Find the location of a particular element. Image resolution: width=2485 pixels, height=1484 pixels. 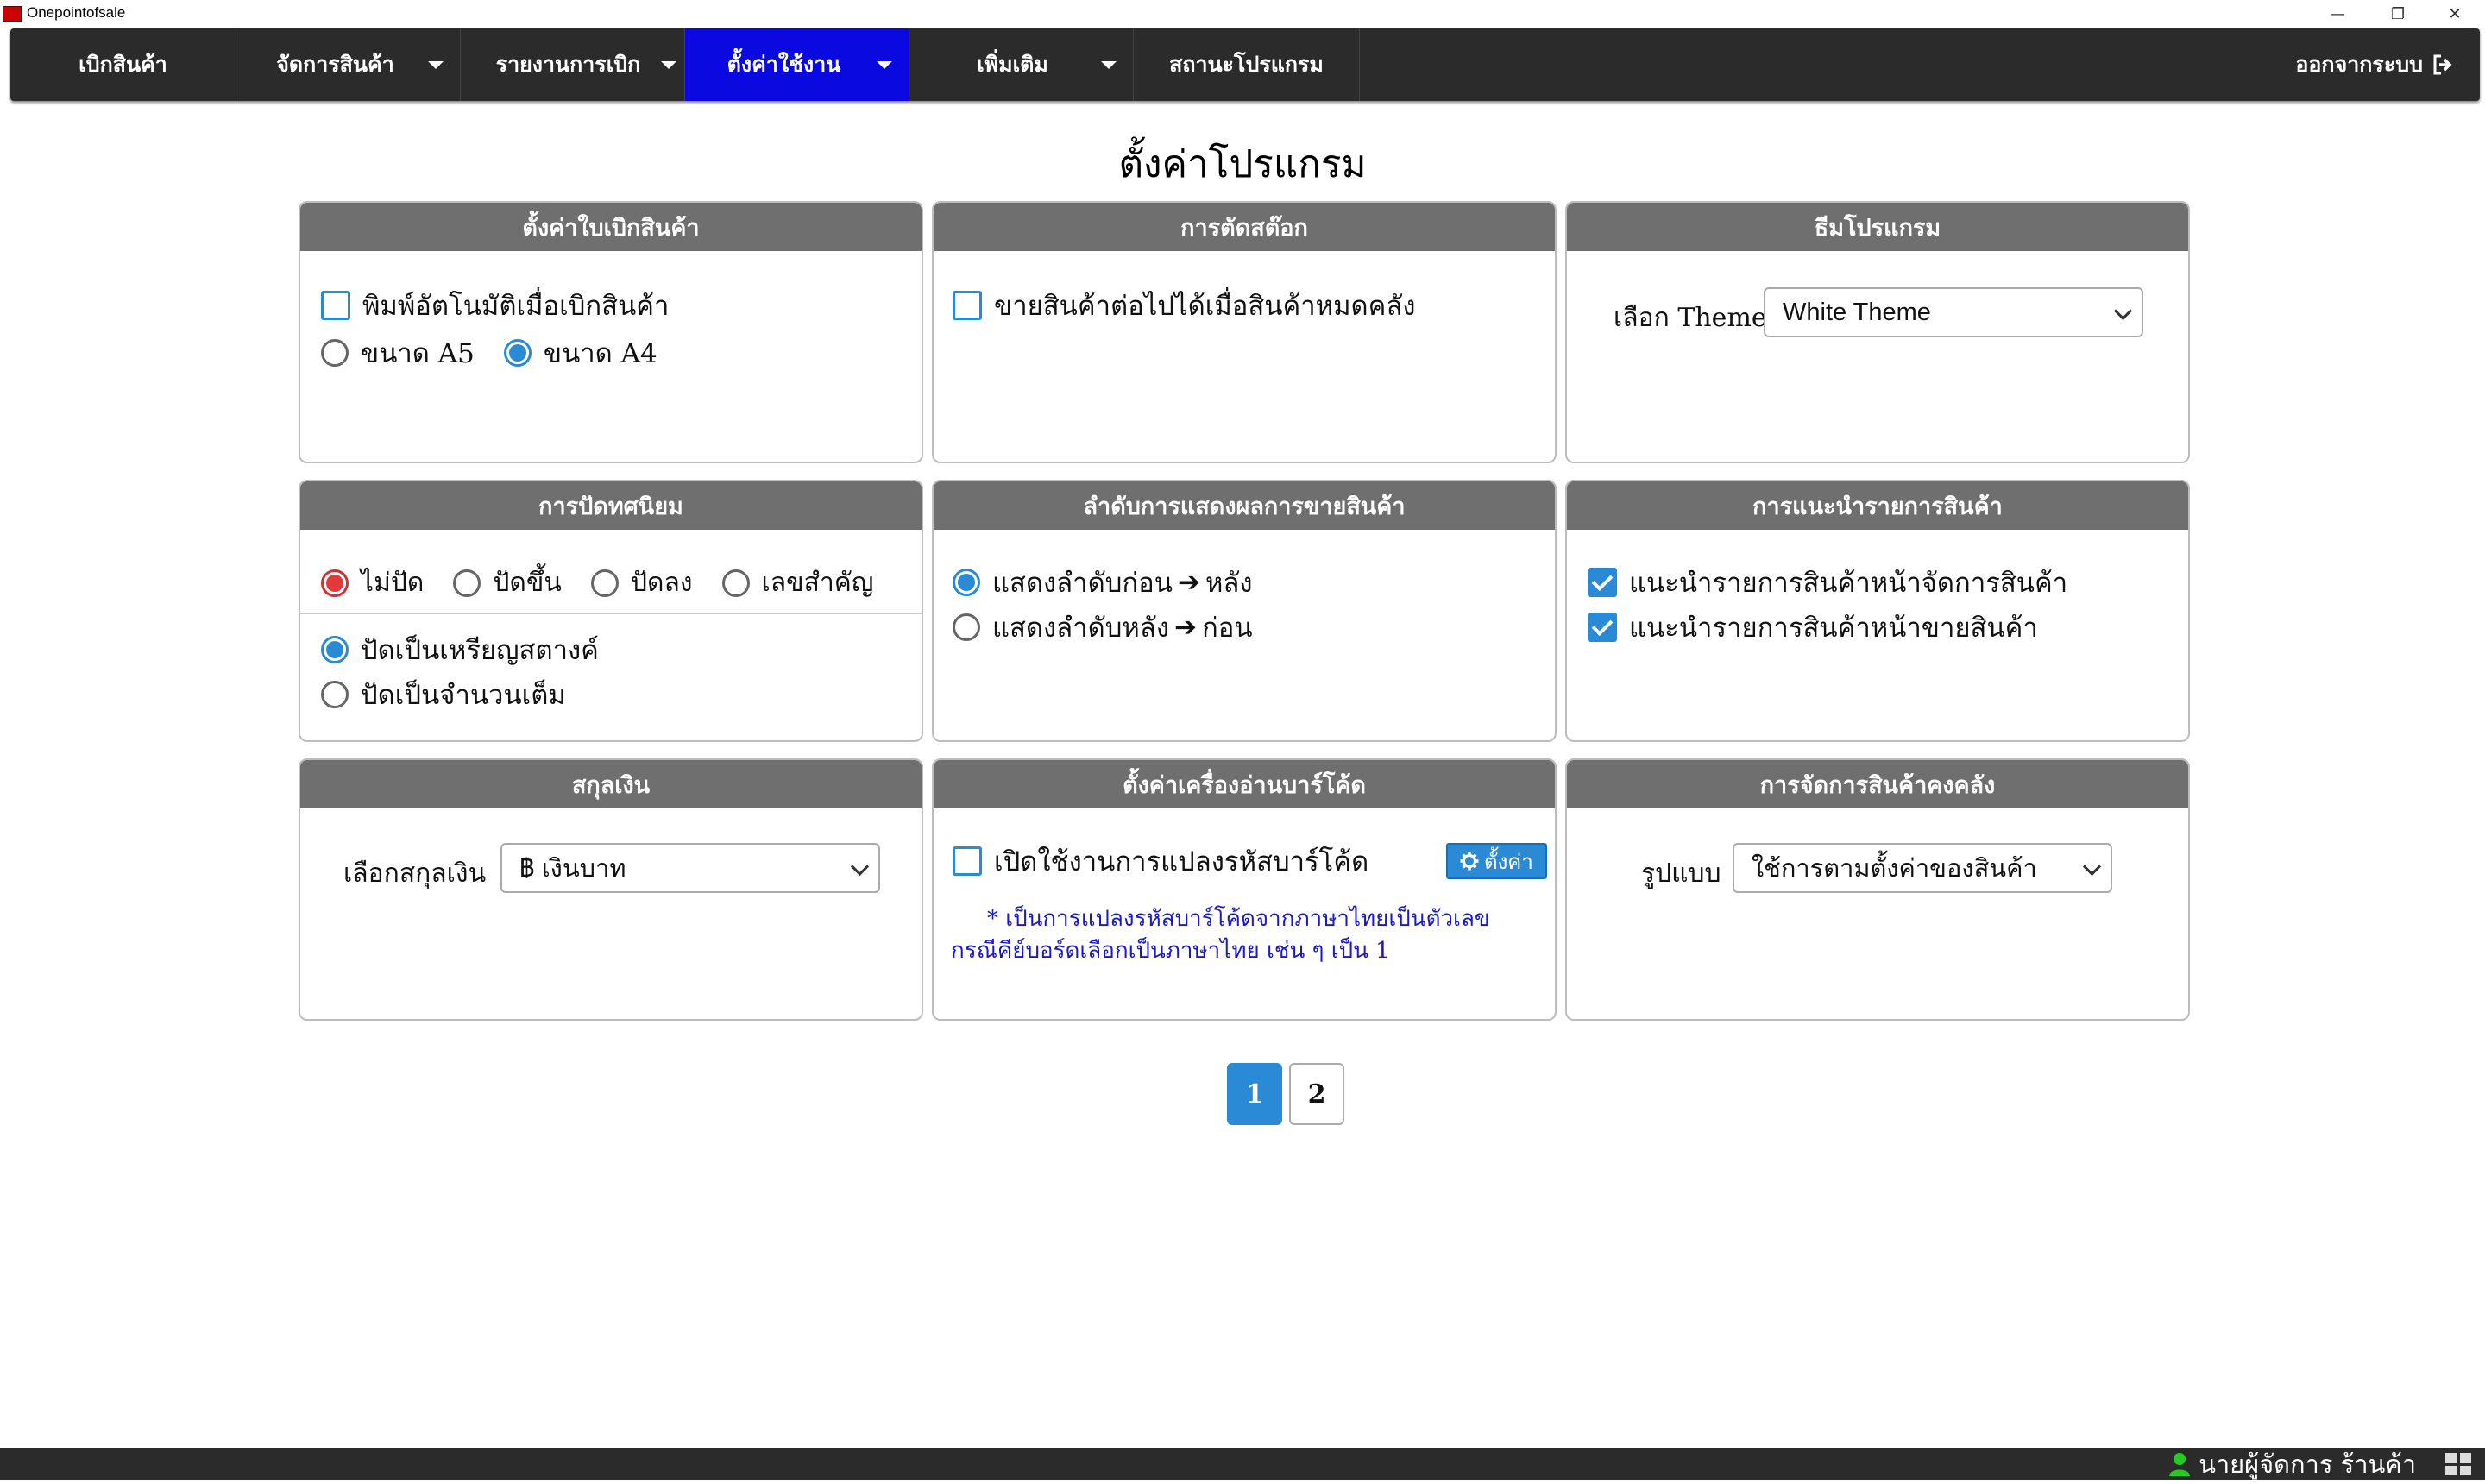

window-title: Onepointofsale is located at coordinates (76, 12).